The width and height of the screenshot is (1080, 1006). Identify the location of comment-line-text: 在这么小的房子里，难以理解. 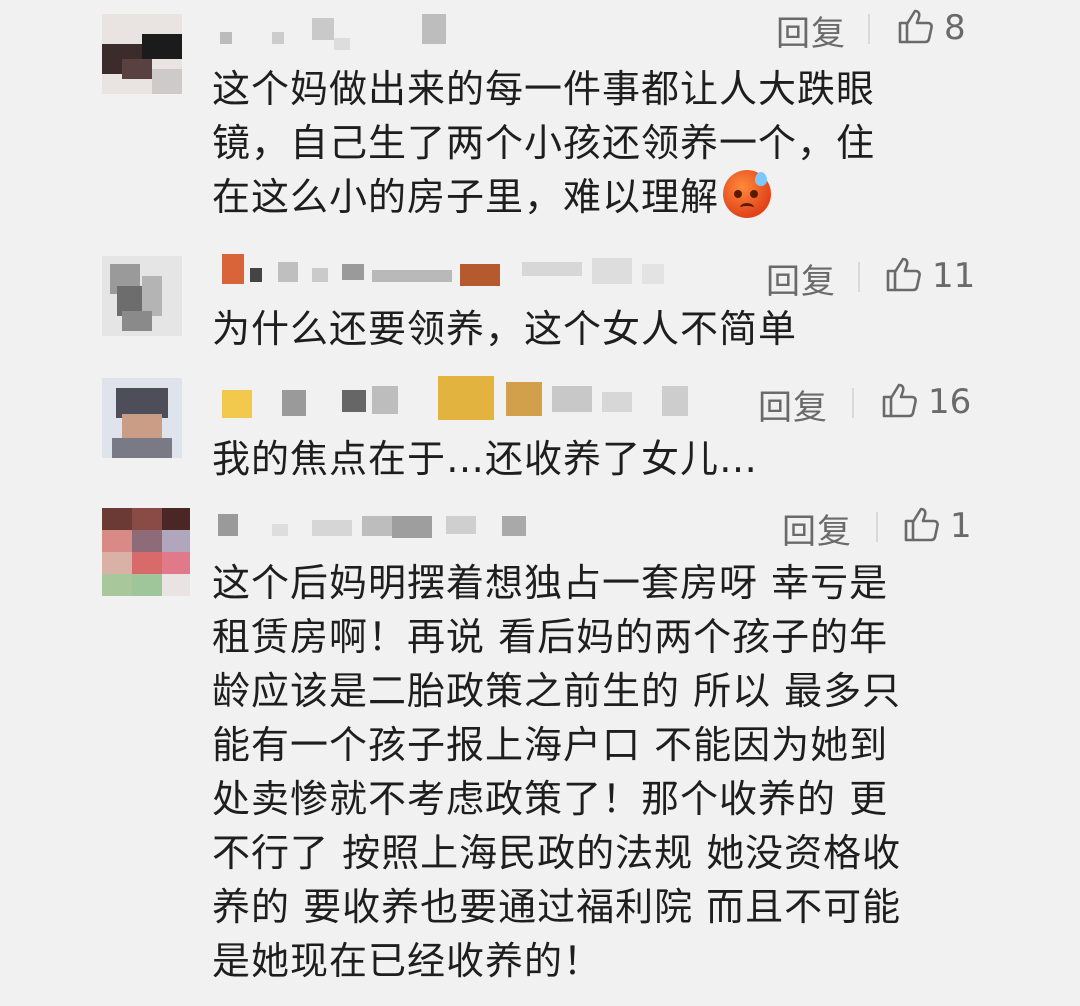
(466, 197).